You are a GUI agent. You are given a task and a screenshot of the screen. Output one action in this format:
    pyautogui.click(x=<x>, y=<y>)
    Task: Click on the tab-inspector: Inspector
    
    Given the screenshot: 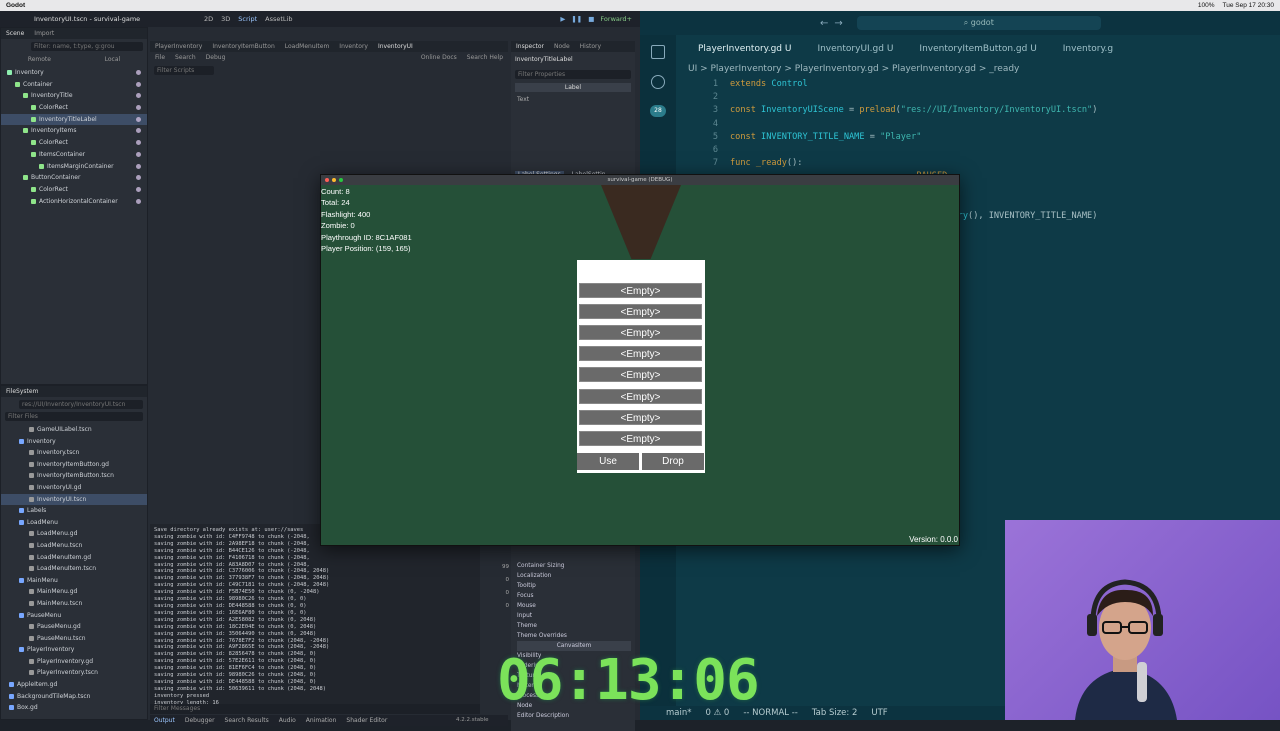 What is the action you would take?
    pyautogui.click(x=530, y=46)
    